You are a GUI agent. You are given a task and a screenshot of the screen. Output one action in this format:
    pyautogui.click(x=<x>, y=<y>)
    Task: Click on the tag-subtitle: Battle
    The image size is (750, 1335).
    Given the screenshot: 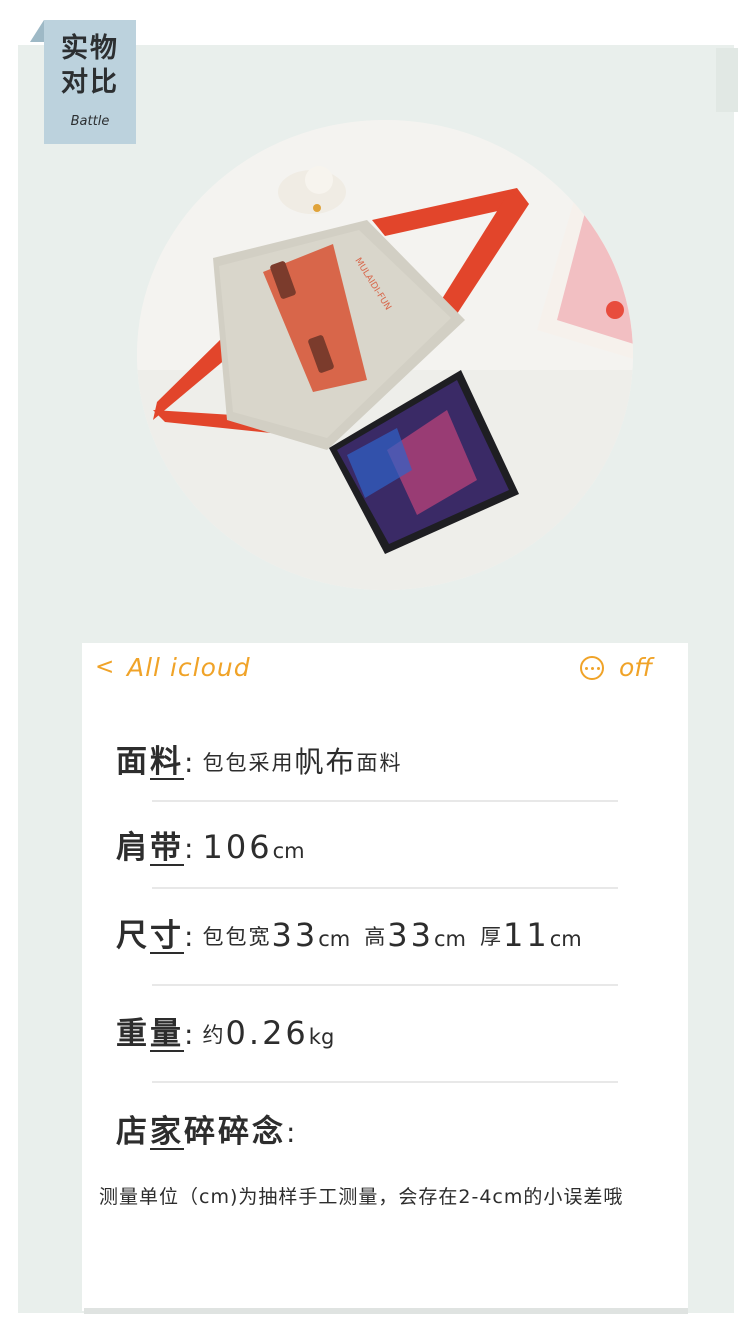 What is the action you would take?
    pyautogui.click(x=90, y=121)
    